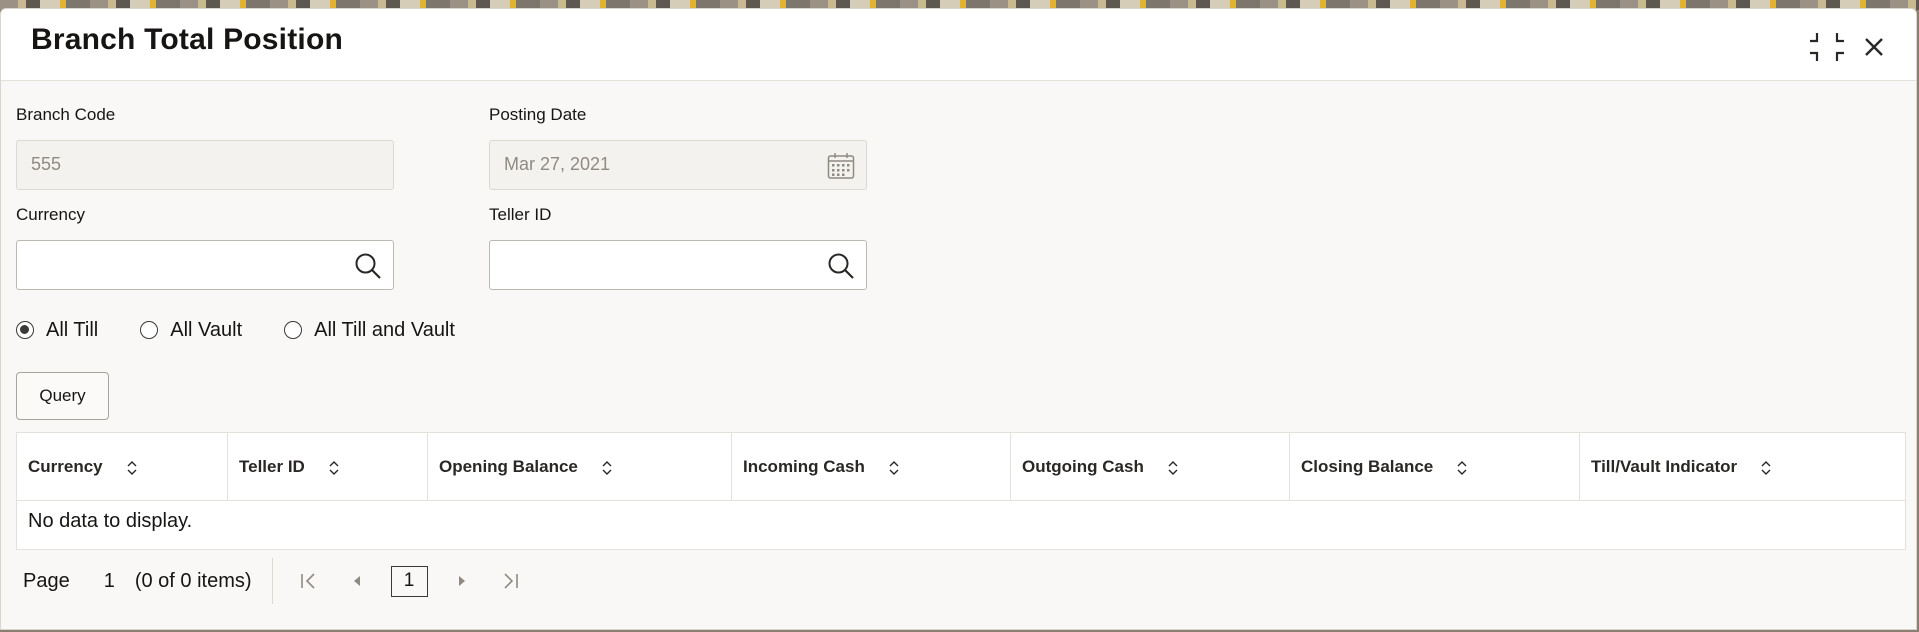 The image size is (1919, 632). What do you see at coordinates (272, 466) in the screenshot?
I see `column-header-label: Teller ID` at bounding box center [272, 466].